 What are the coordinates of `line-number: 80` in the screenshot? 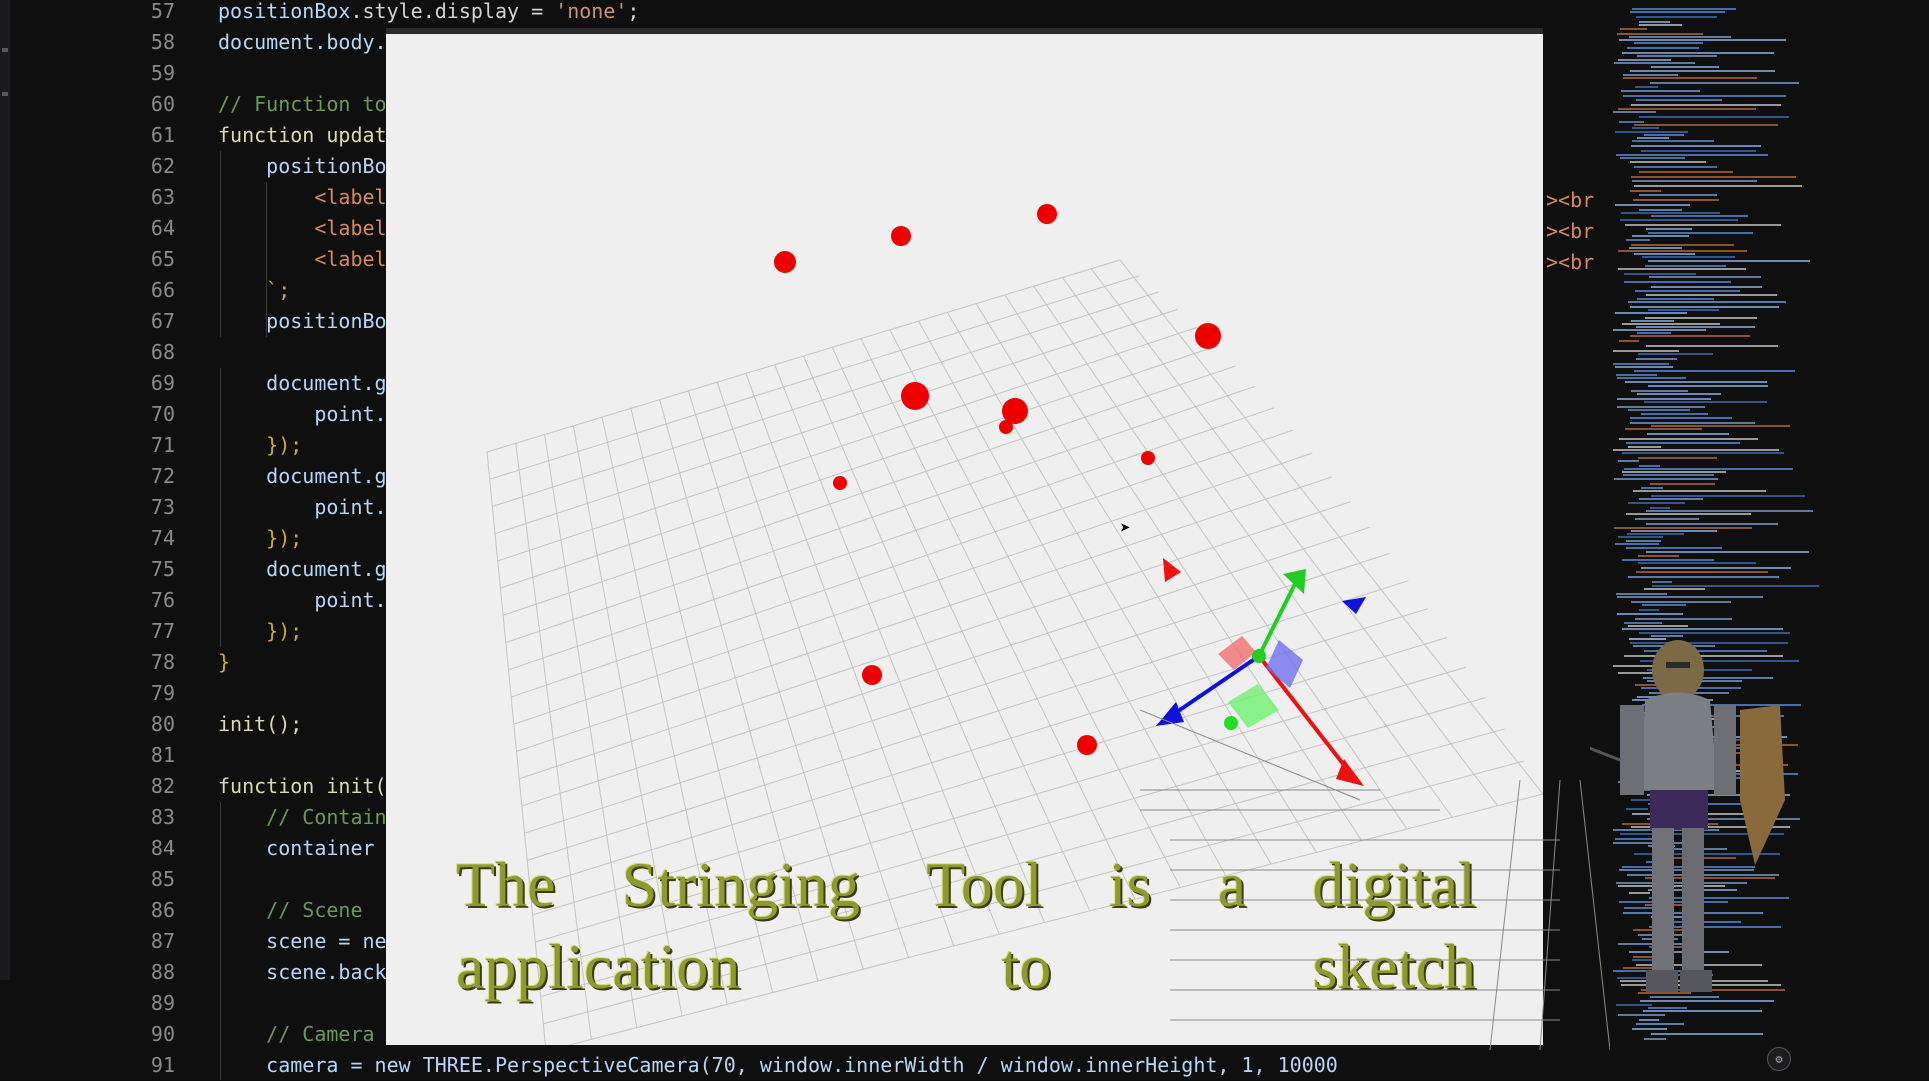 It's located at (162, 724).